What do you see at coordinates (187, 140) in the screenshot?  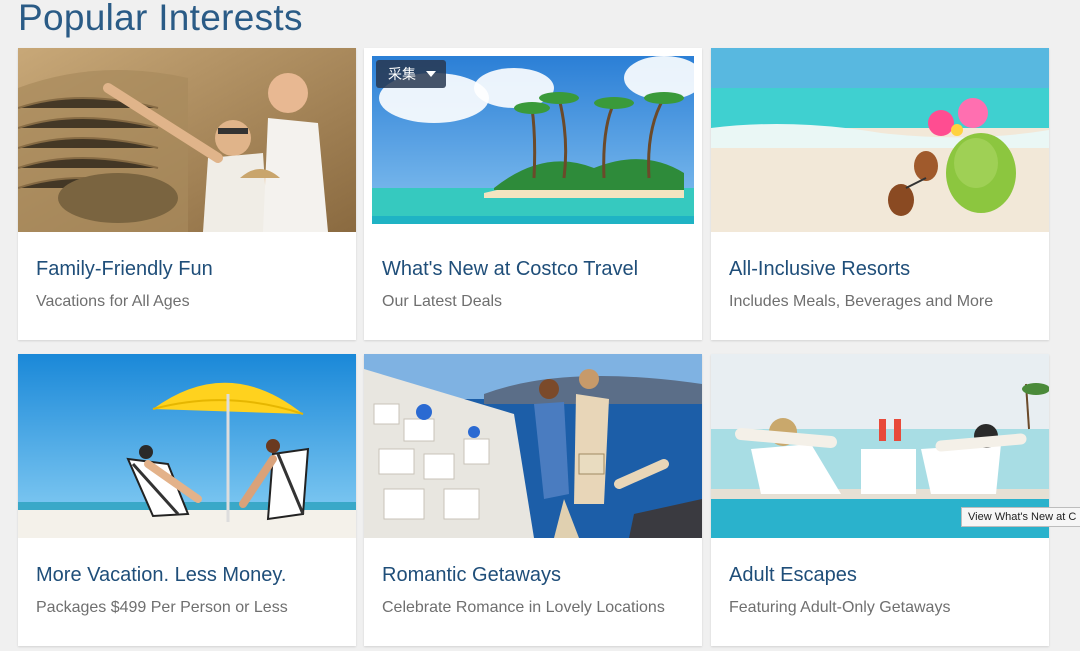 I see `family-photo` at bounding box center [187, 140].